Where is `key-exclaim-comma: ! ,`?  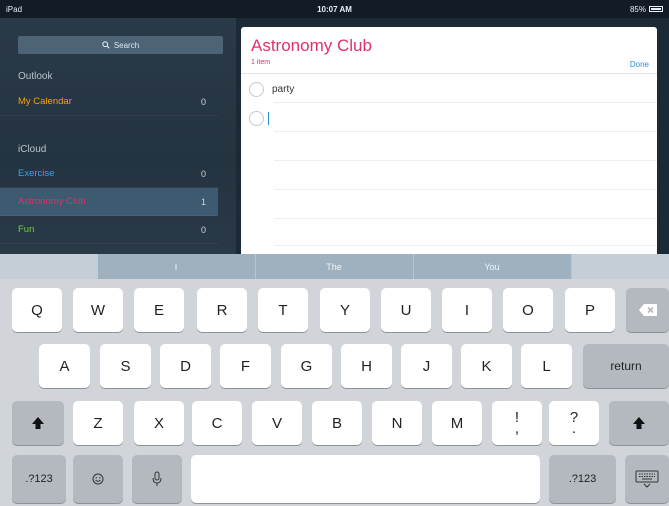
key-exclaim-comma: ! , is located at coordinates (517, 423).